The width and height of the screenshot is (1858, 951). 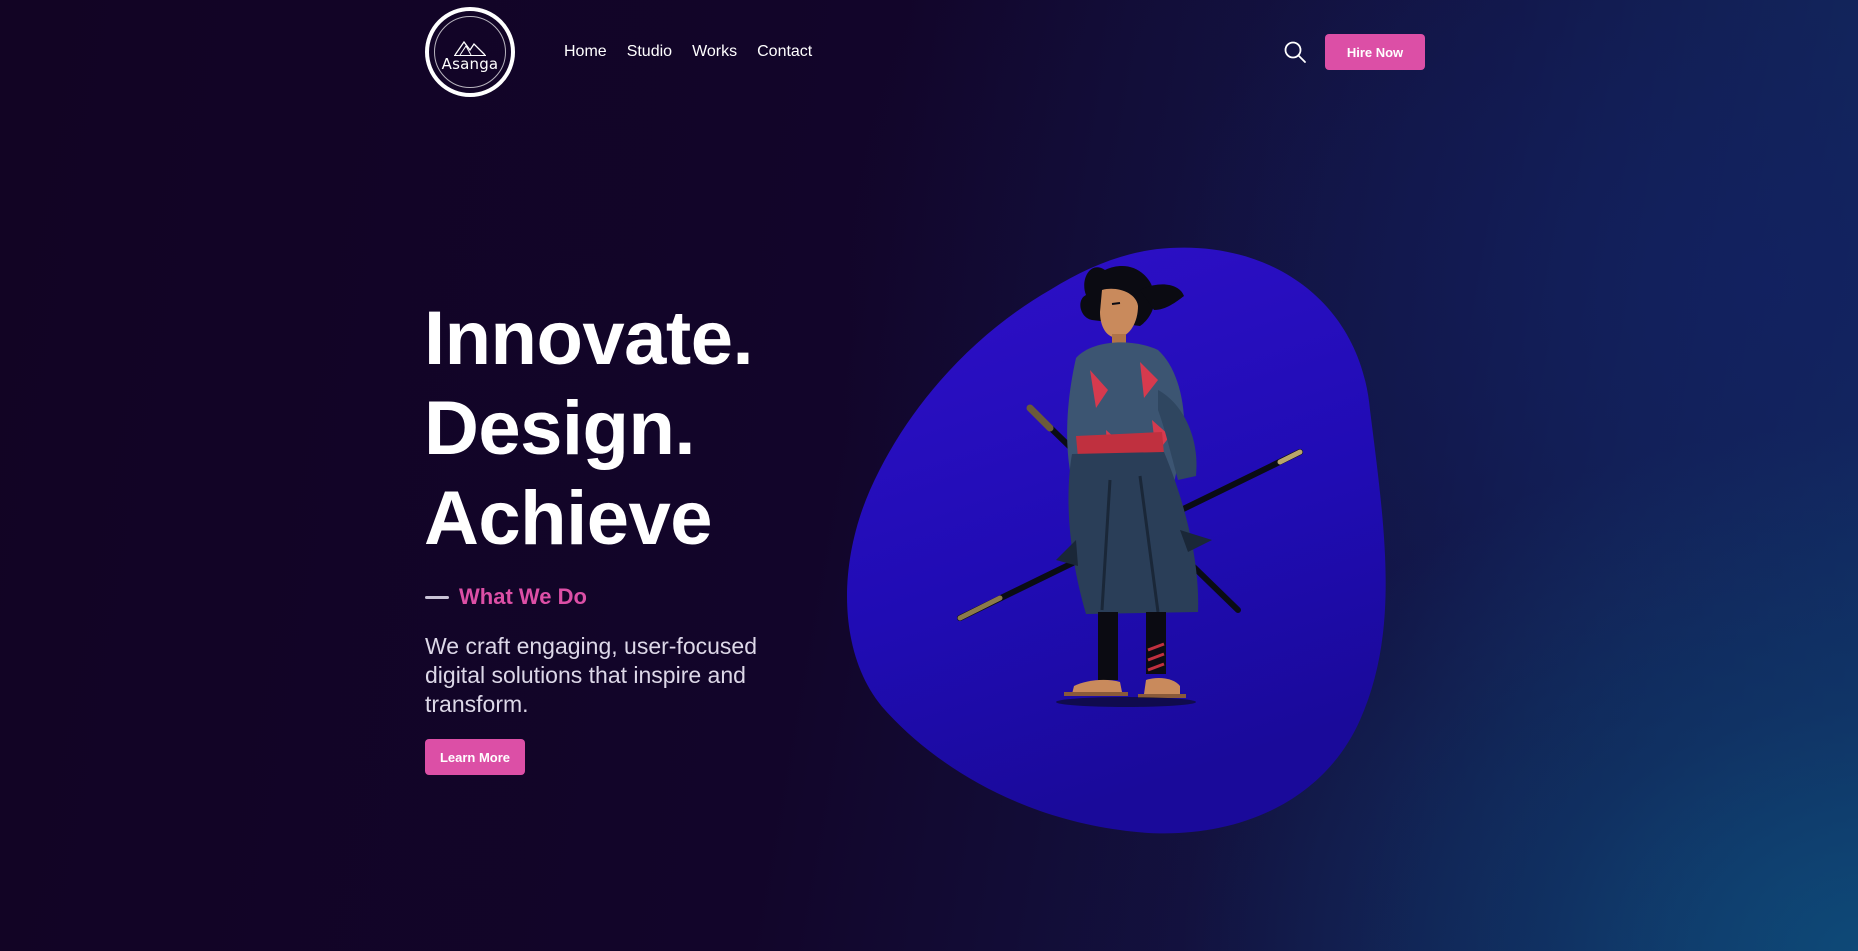 What do you see at coordinates (714, 52) in the screenshot?
I see `nav-works: Works` at bounding box center [714, 52].